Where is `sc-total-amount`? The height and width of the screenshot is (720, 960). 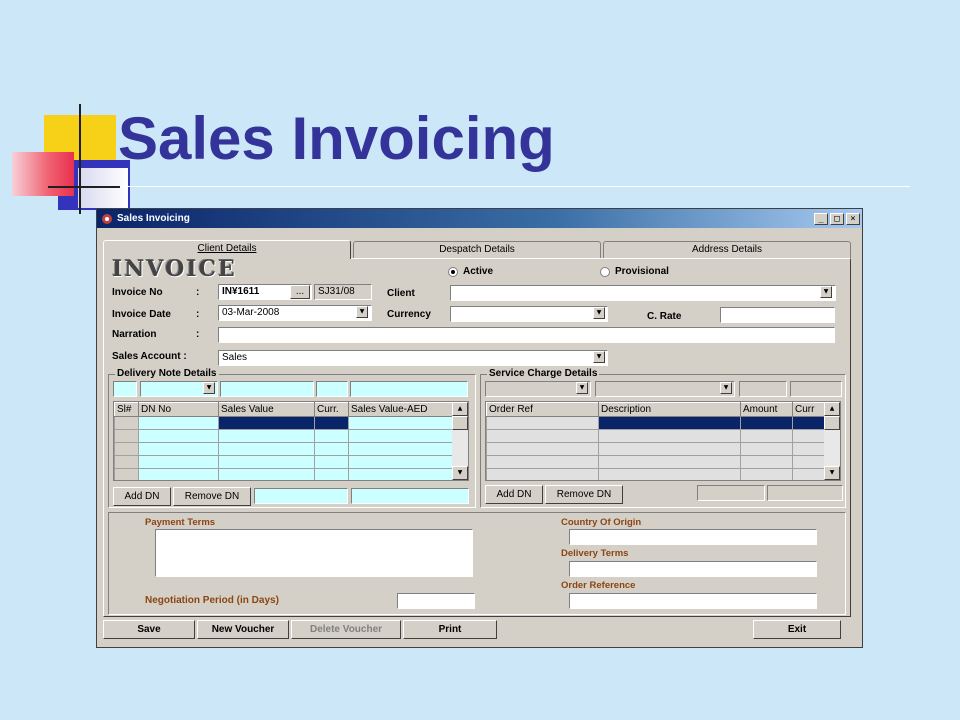 sc-total-amount is located at coordinates (731, 493).